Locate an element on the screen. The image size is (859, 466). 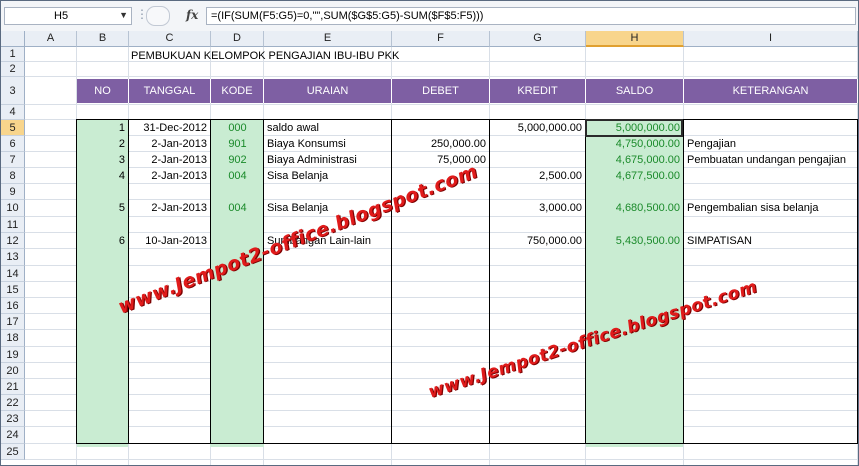
cell-no: 3 is located at coordinates (103, 160).